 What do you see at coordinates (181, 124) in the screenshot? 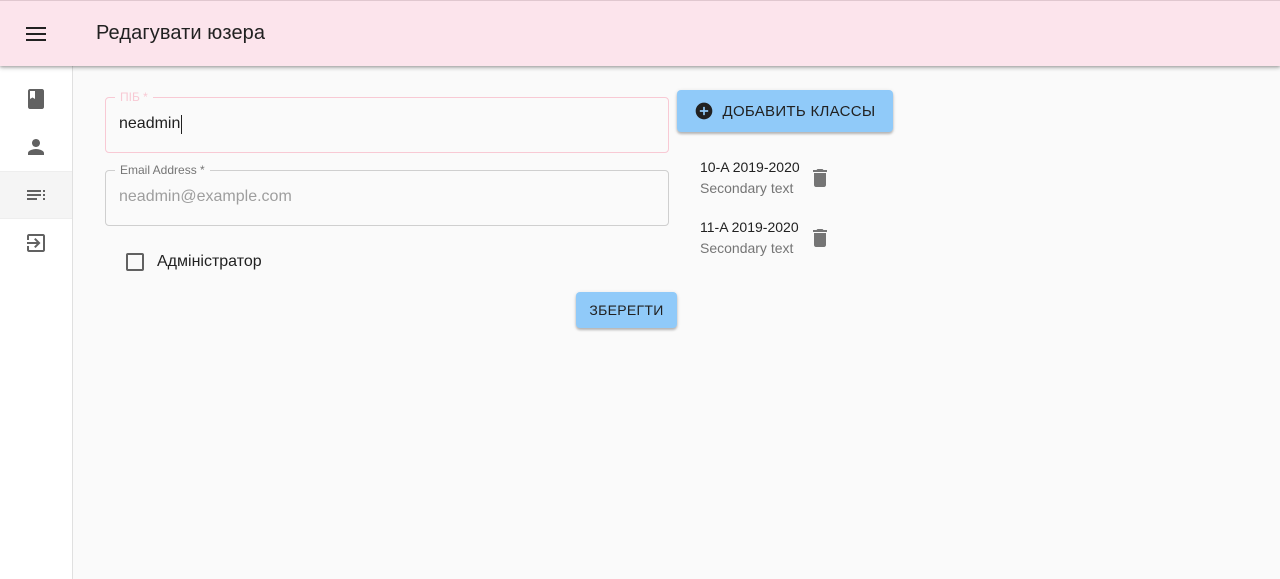
I see `text-caret` at bounding box center [181, 124].